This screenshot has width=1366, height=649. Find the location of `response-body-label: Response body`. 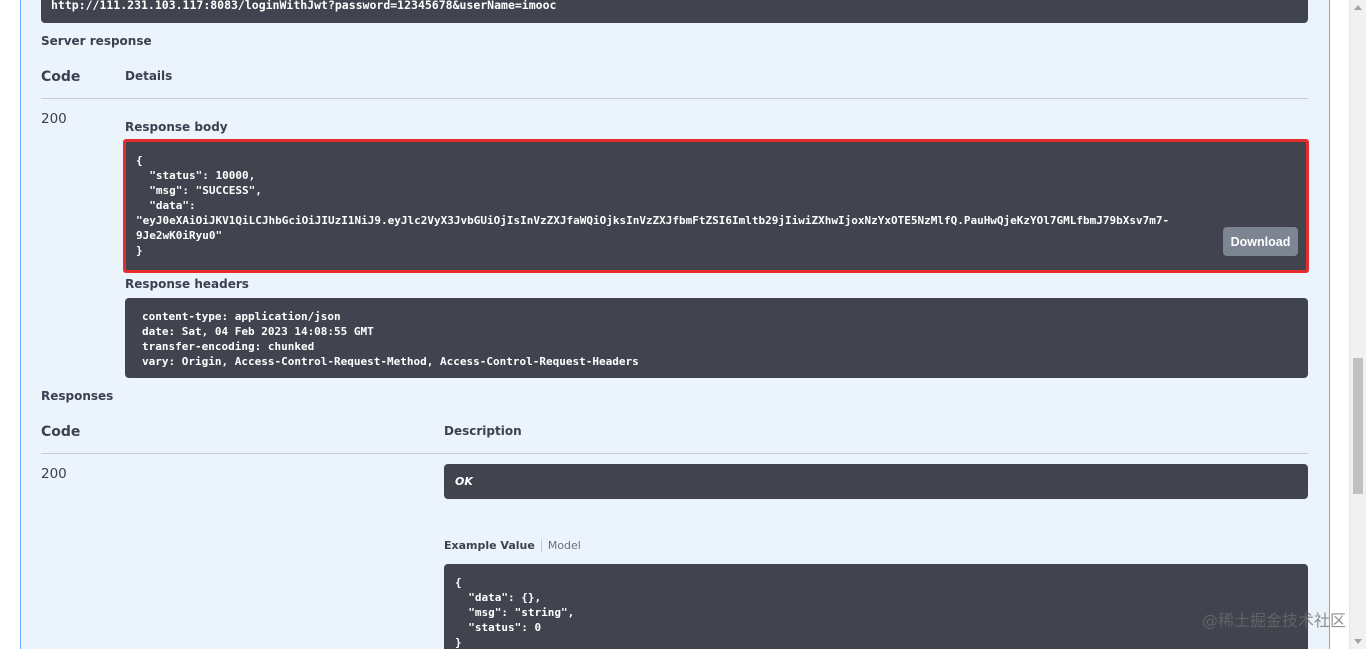

response-body-label: Response body is located at coordinates (176, 127).